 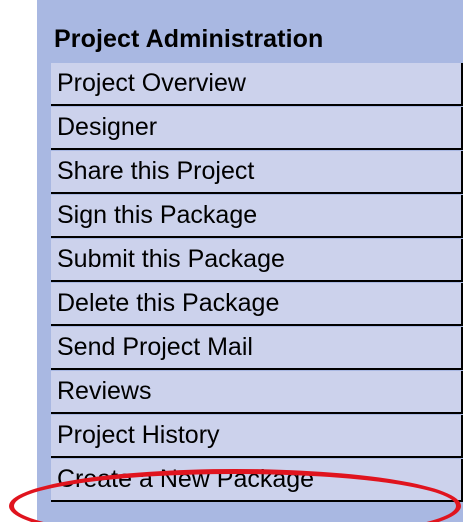 What do you see at coordinates (257, 84) in the screenshot?
I see `menu-item-project-overview: Project Overview` at bounding box center [257, 84].